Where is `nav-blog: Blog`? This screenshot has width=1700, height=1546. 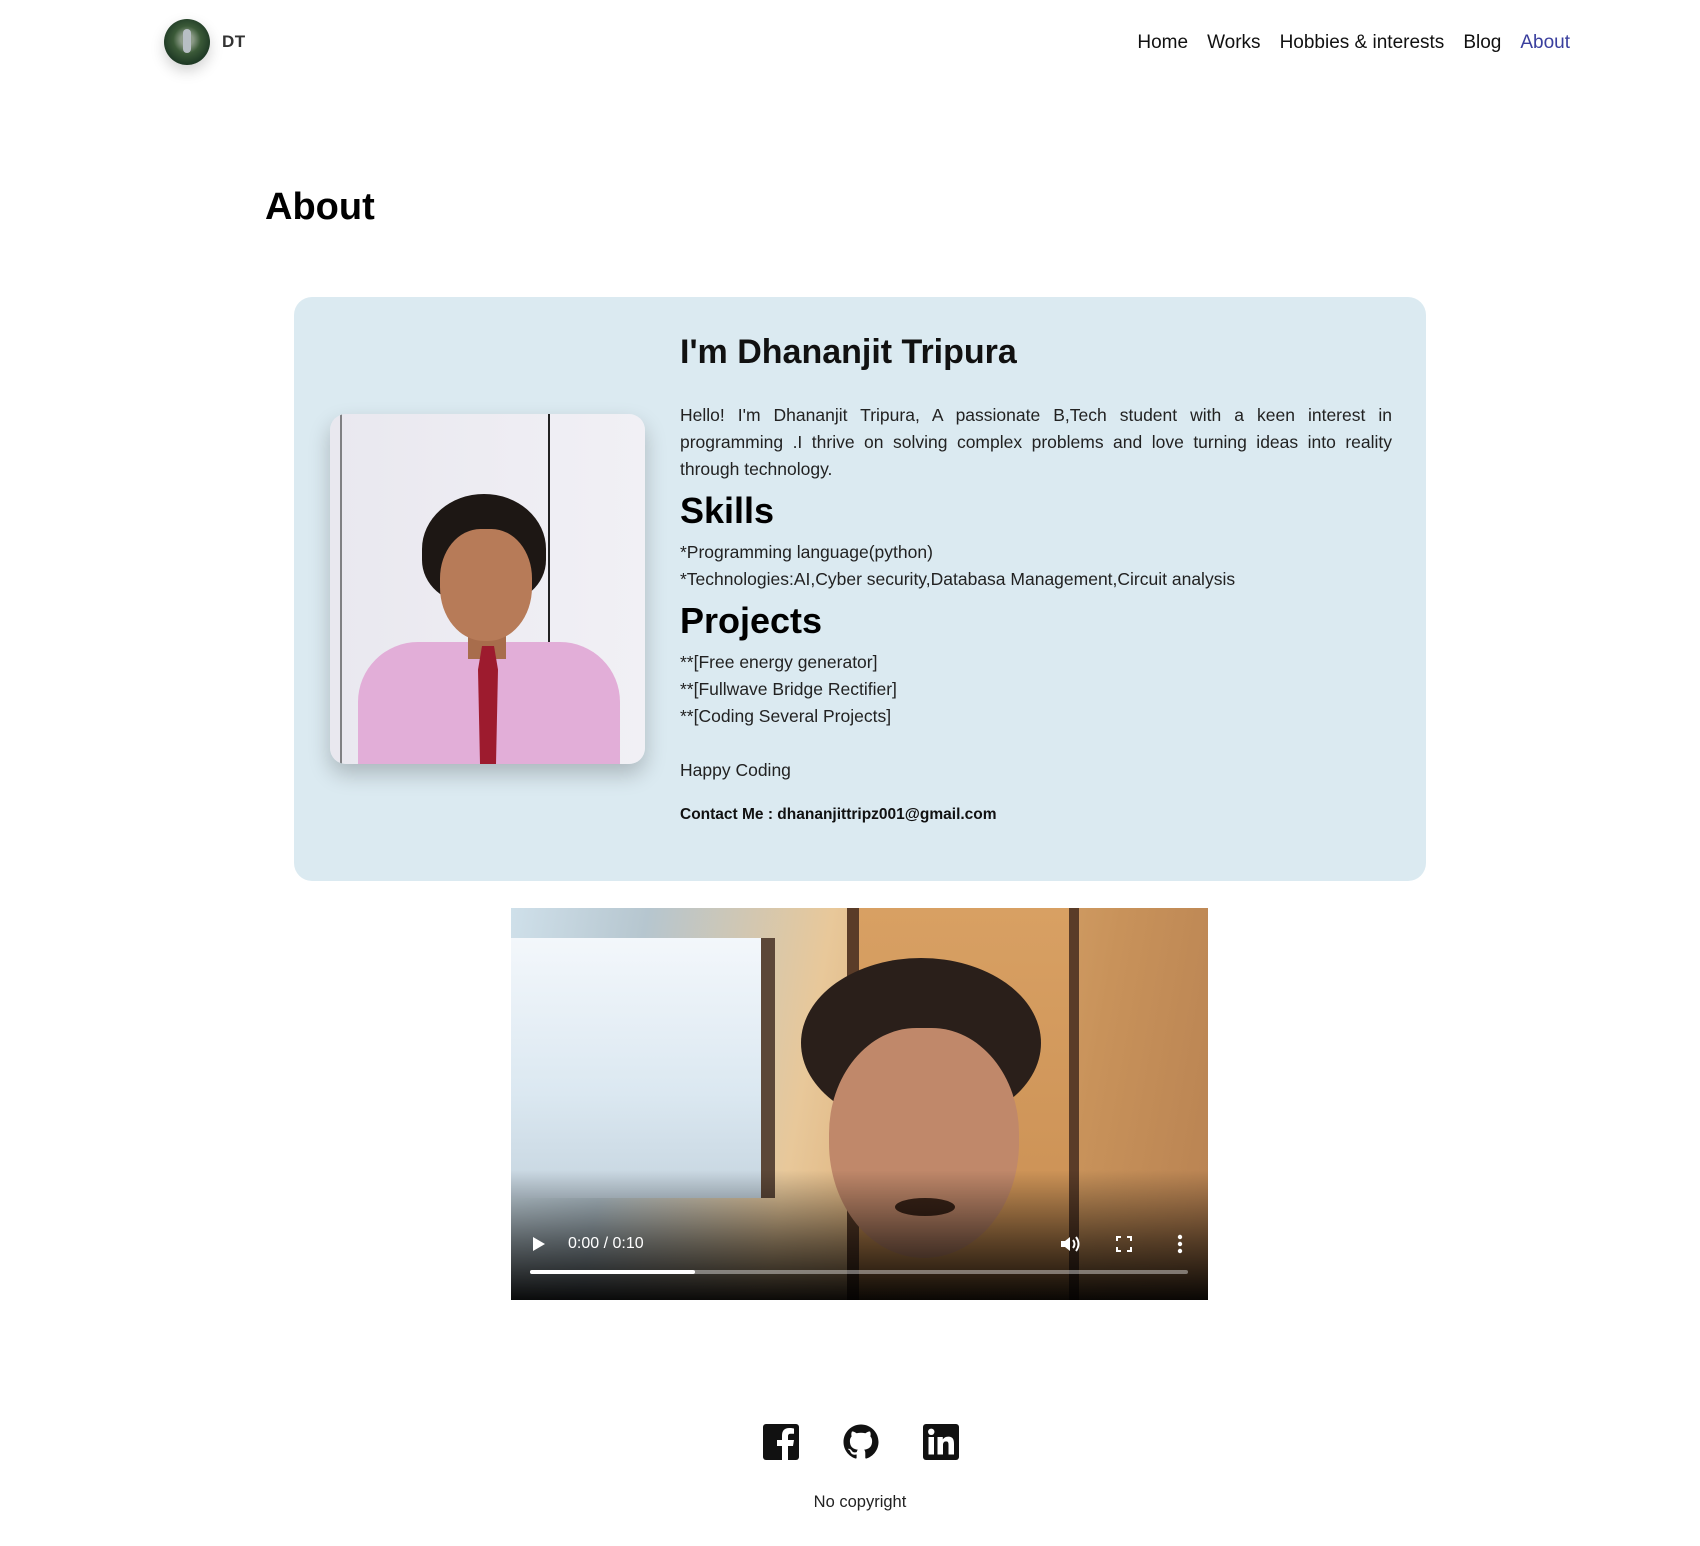
nav-blog: Blog is located at coordinates (1482, 43).